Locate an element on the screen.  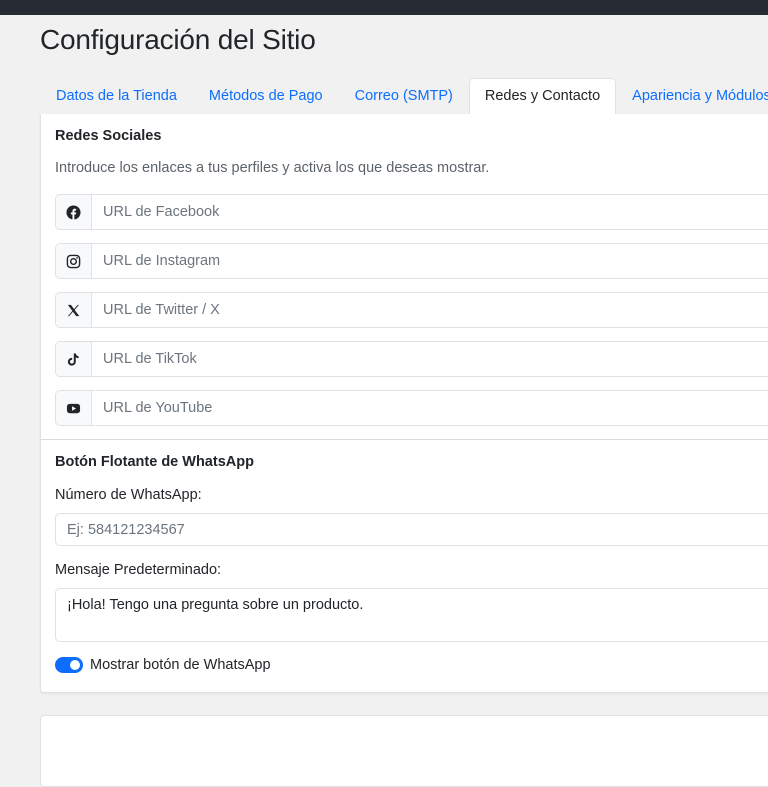
twitter-url-input is located at coordinates (430, 310).